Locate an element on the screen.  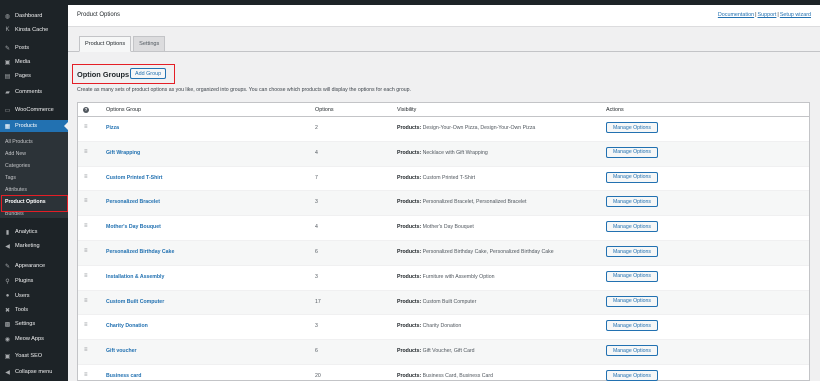
header-visibility: Visibility is located at coordinates (407, 110).